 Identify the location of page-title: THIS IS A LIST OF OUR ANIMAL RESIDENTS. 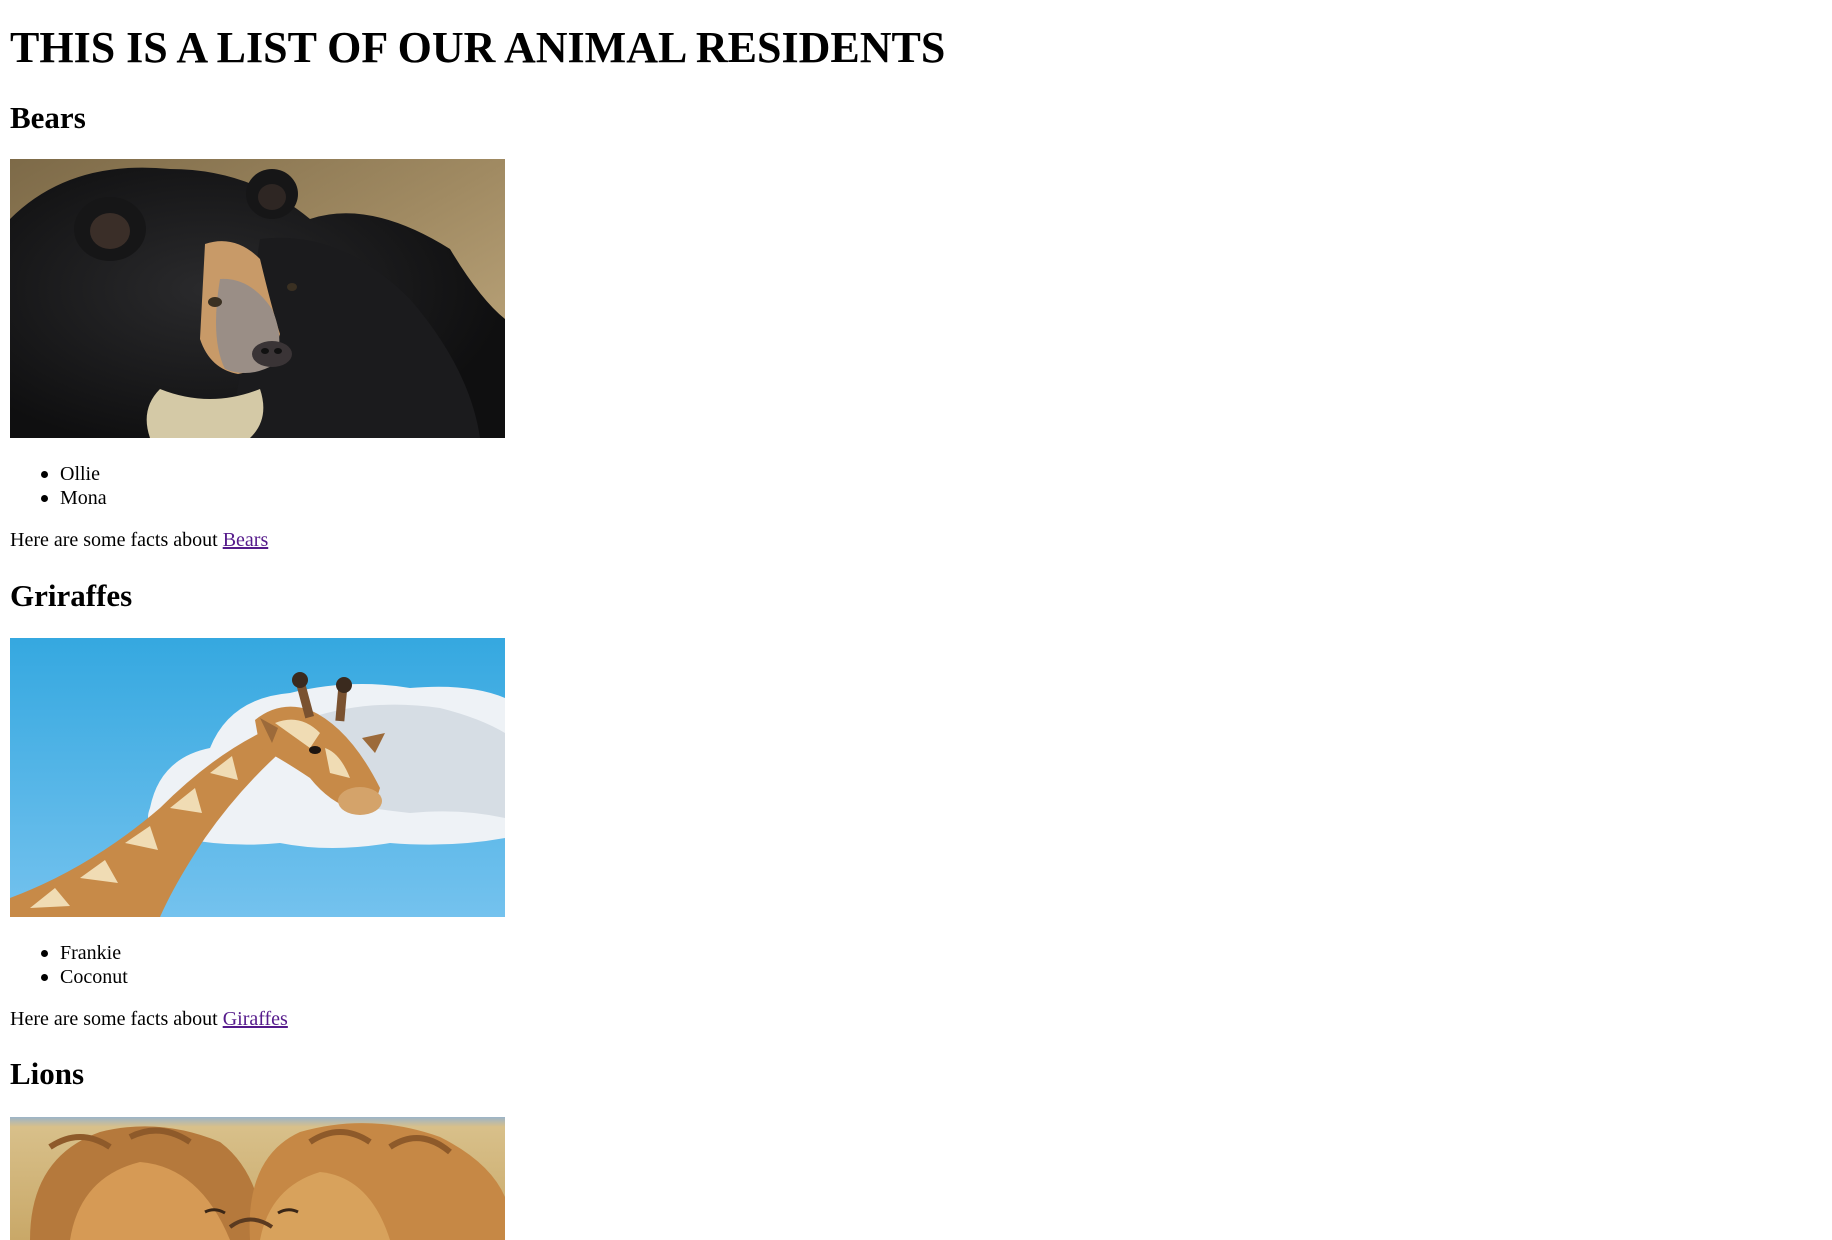
(478, 47).